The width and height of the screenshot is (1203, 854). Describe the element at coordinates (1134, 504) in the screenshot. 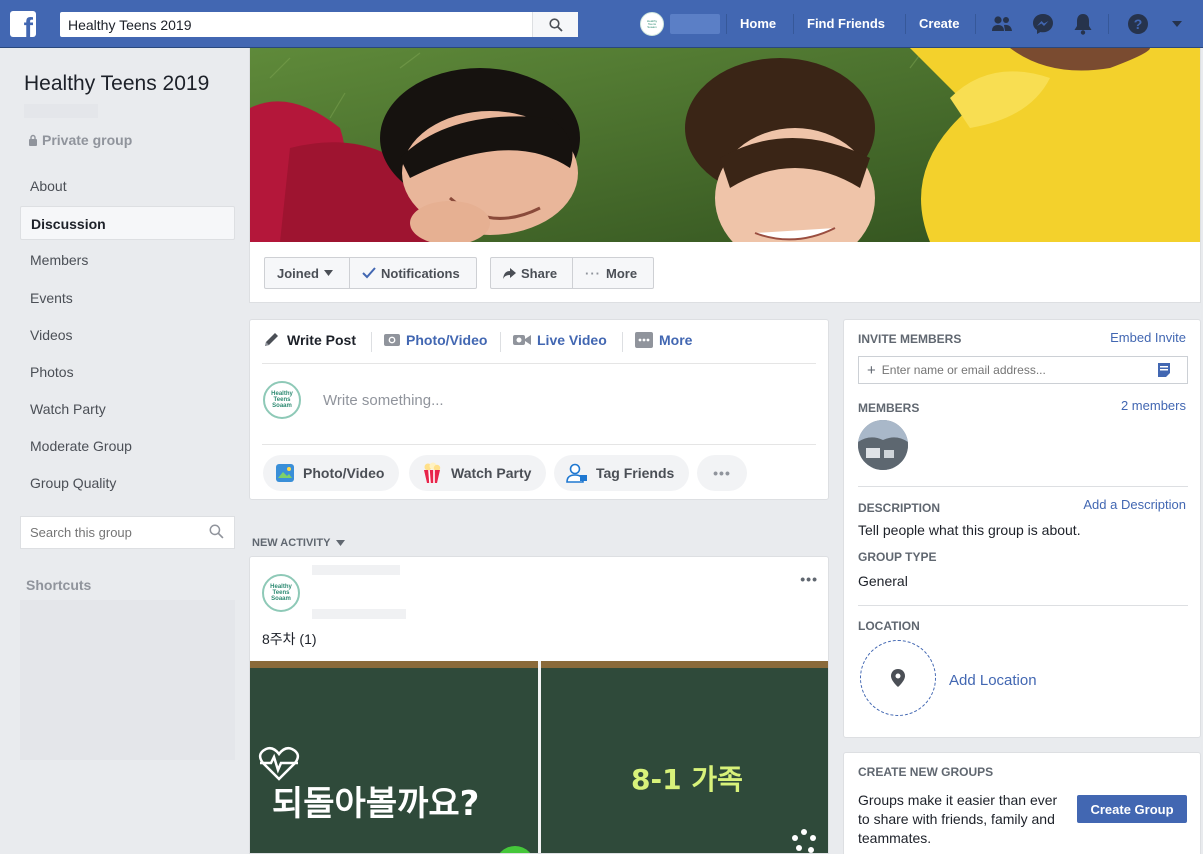

I see `add-description-link: Add a Description` at that location.